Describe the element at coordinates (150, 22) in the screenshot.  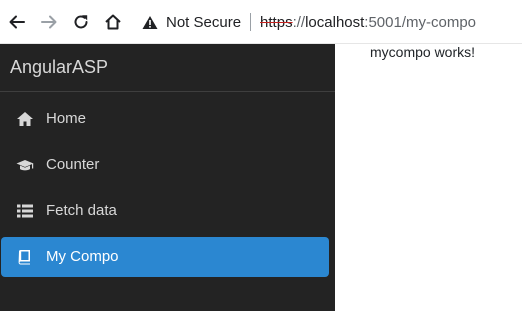
I see `warning-triangle-icon` at that location.